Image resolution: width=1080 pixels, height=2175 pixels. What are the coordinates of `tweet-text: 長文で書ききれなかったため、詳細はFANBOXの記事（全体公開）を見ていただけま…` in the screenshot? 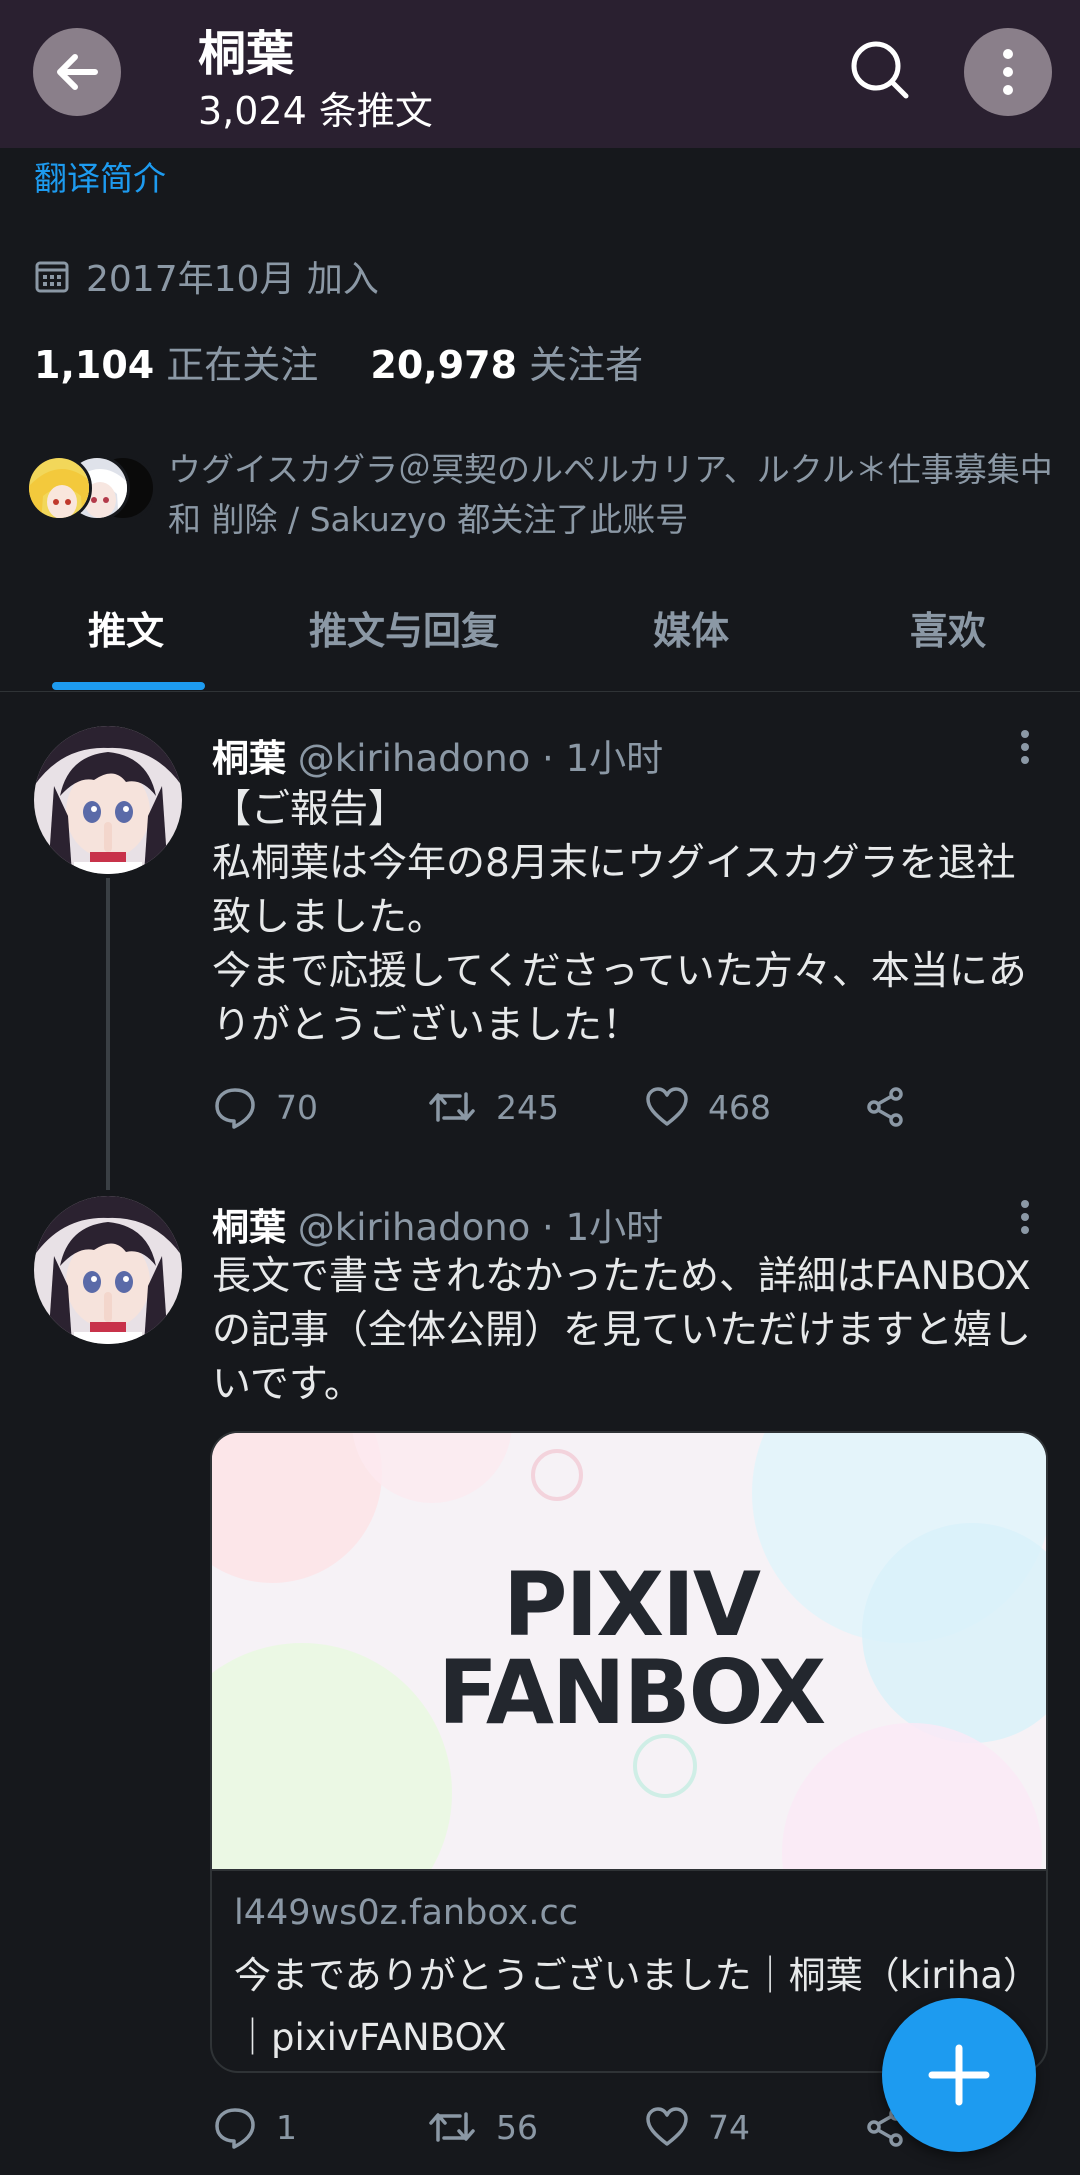 It's located at (622, 1330).